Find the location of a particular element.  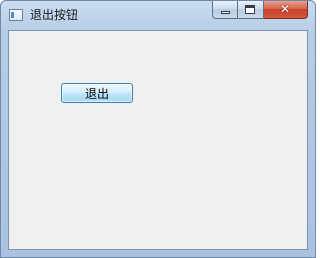

window-app-icon is located at coordinates (16, 15).